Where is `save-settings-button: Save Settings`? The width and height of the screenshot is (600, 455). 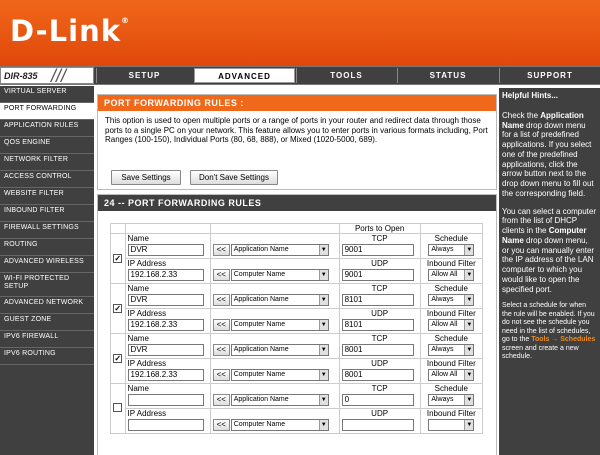
save-settings-button: Save Settings is located at coordinates (146, 177).